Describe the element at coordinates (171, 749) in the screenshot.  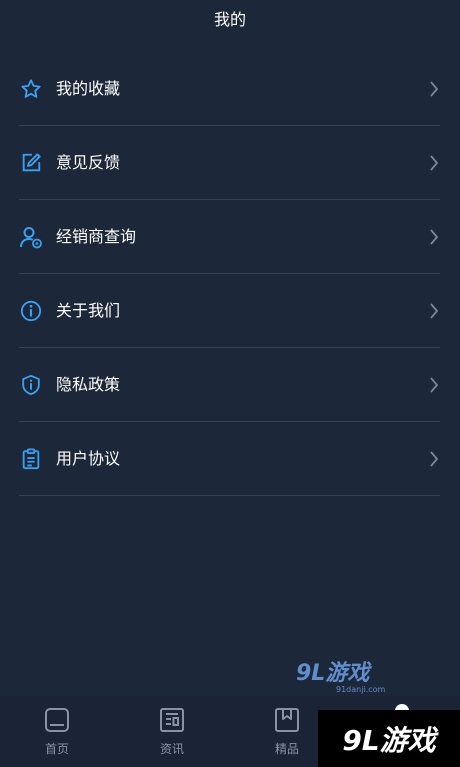
I see `tab-label: 资讯` at that location.